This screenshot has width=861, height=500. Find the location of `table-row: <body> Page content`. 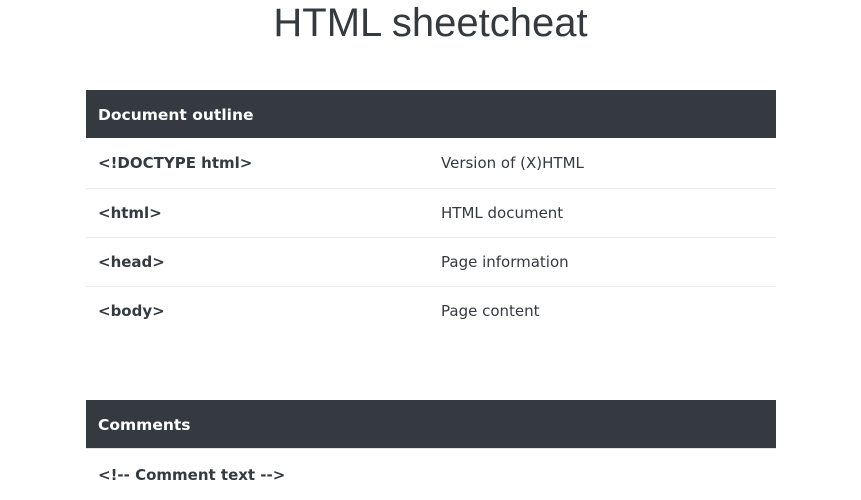

table-row: <body> Page content is located at coordinates (431, 310).